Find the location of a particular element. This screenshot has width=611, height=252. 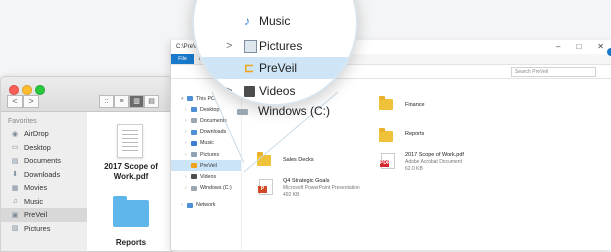

sidebar-item-label: Pictures is located at coordinates (37, 228).